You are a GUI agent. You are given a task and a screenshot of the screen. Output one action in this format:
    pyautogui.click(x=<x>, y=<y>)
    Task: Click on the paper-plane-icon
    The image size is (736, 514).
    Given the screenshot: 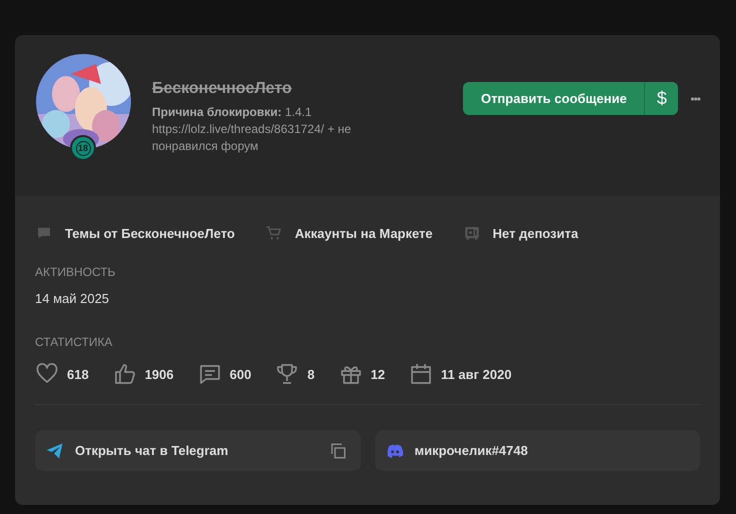 What is the action you would take?
    pyautogui.click(x=55, y=450)
    